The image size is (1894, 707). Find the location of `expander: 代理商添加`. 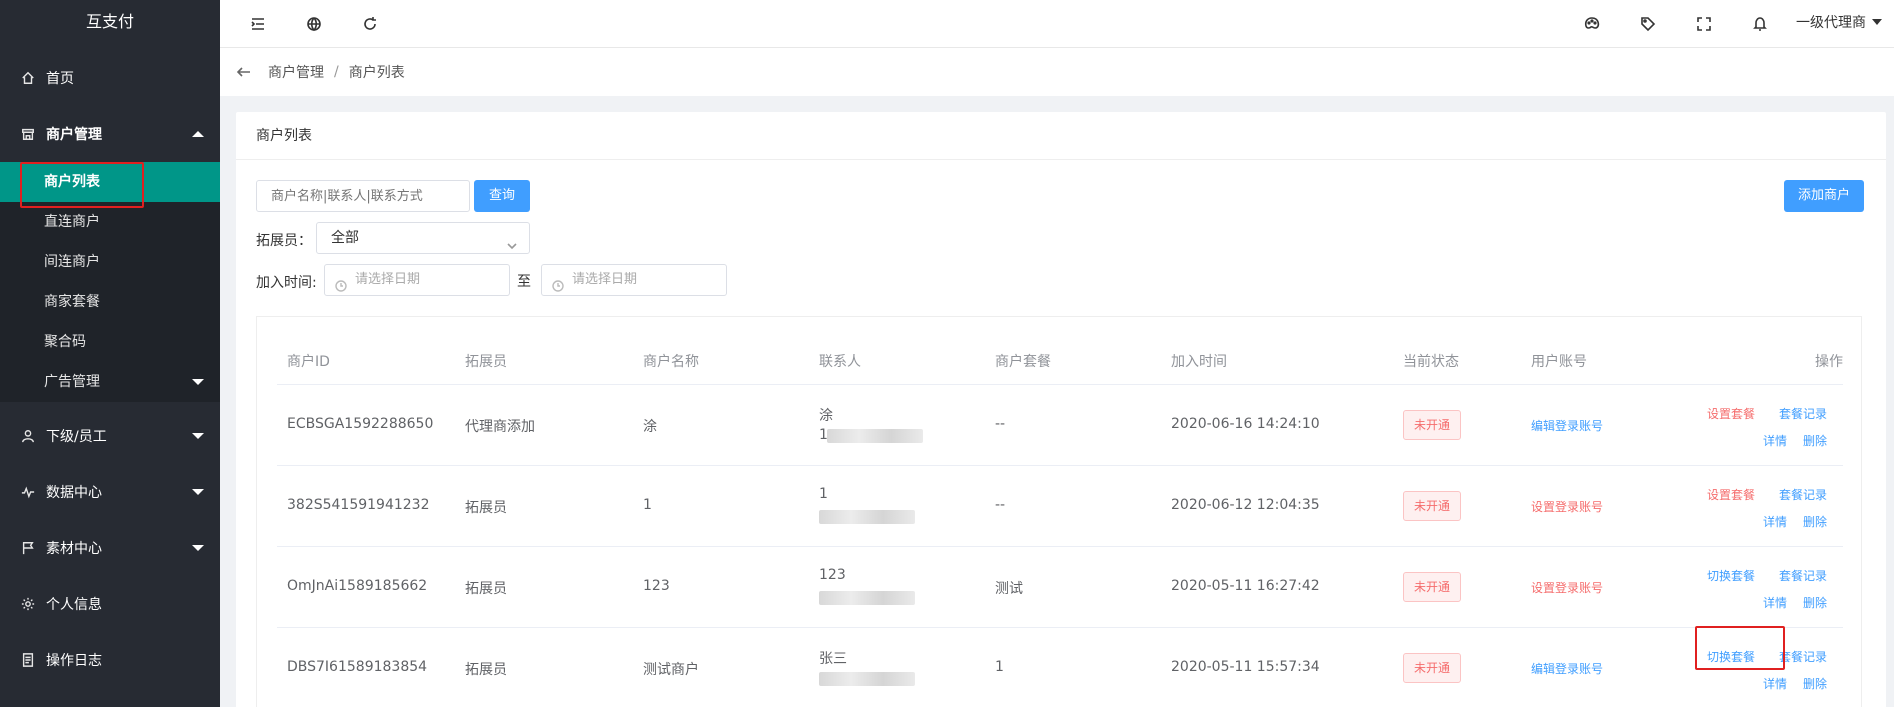

expander: 代理商添加 is located at coordinates (500, 427).